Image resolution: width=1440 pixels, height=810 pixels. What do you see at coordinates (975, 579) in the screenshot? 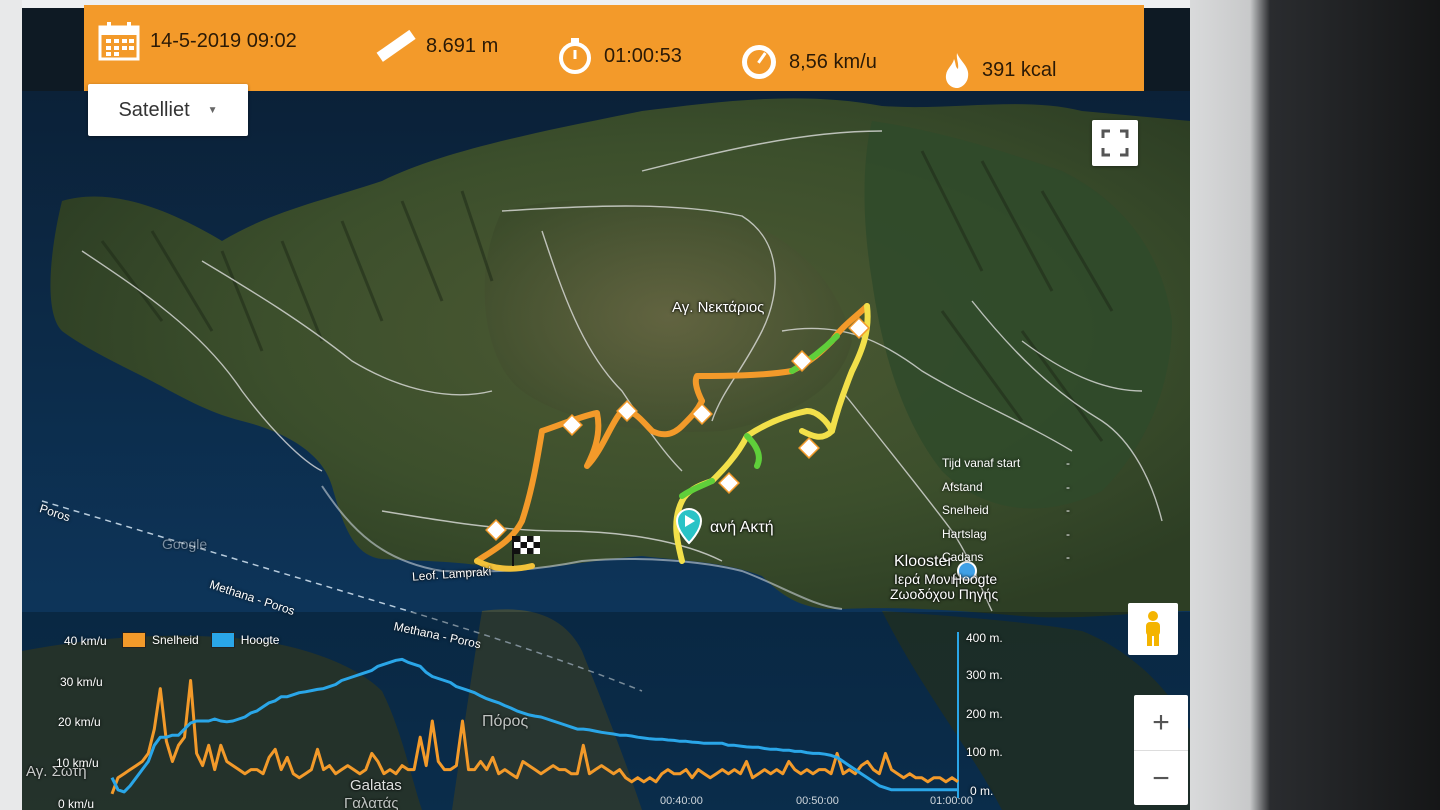
I see `place-label-hoogte: Hoogte` at bounding box center [975, 579].